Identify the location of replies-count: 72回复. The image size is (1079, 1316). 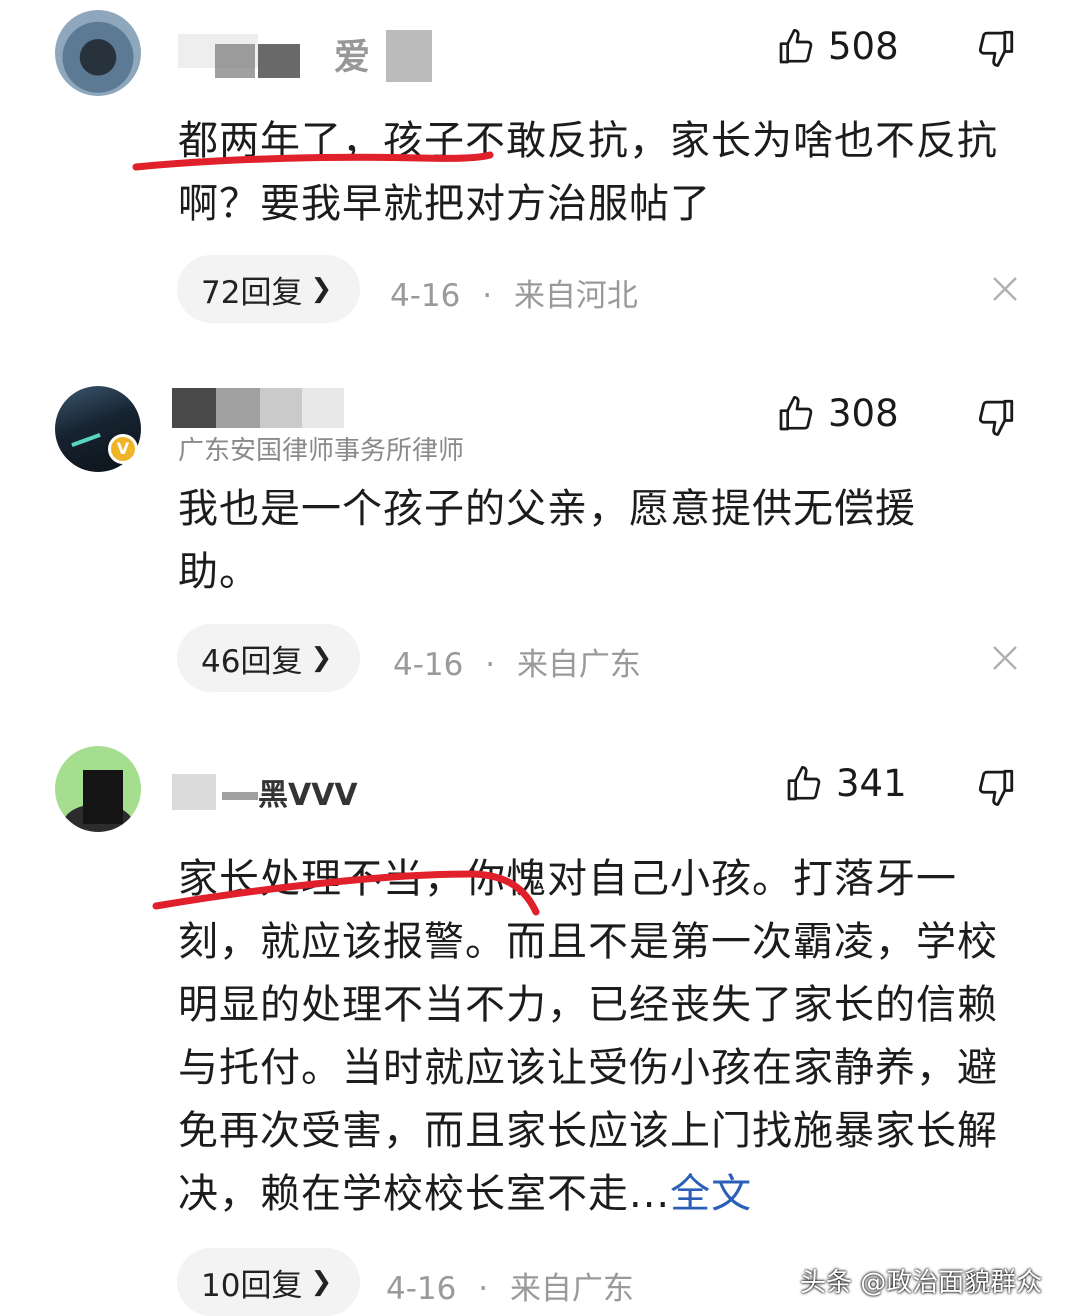
(252, 292).